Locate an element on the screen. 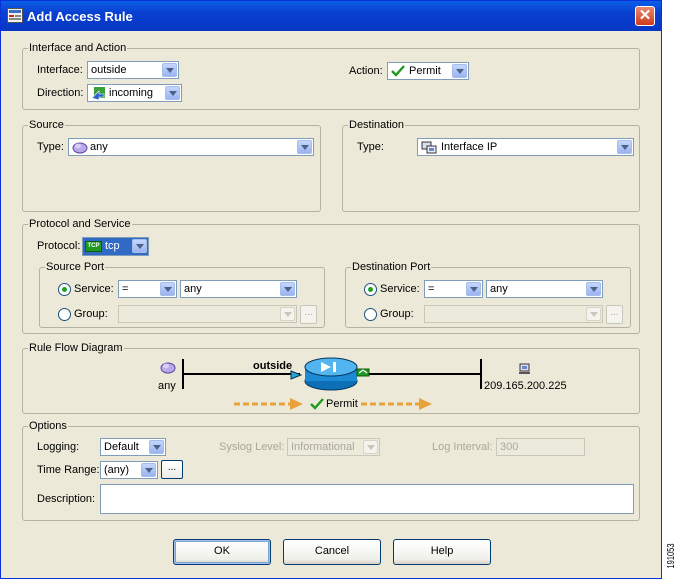  destination-type-label: Type: is located at coordinates (370, 147).